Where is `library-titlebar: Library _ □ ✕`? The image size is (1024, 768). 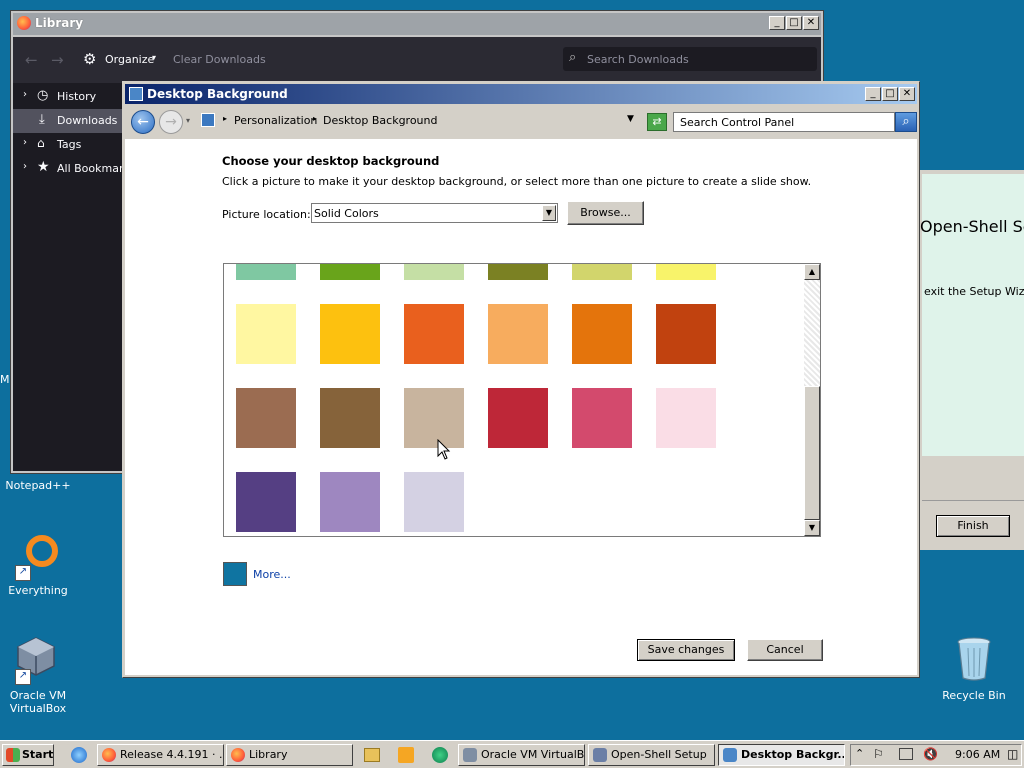
library-titlebar: Library _ □ ✕ is located at coordinates (417, 24).